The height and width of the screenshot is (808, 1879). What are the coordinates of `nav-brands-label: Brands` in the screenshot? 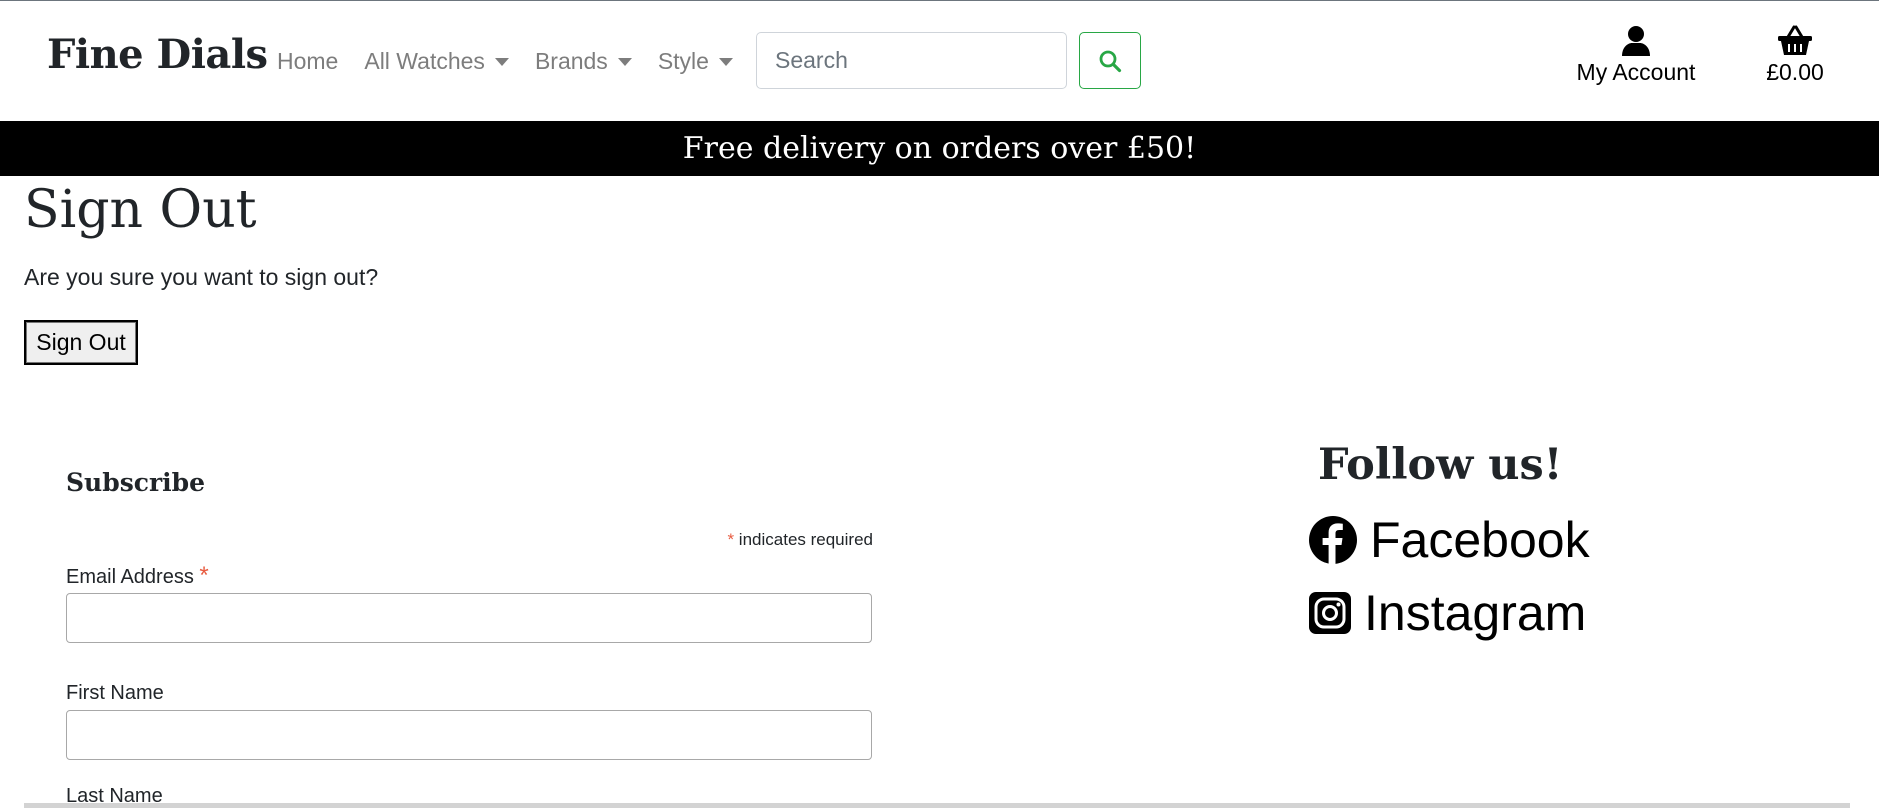 It's located at (571, 60).